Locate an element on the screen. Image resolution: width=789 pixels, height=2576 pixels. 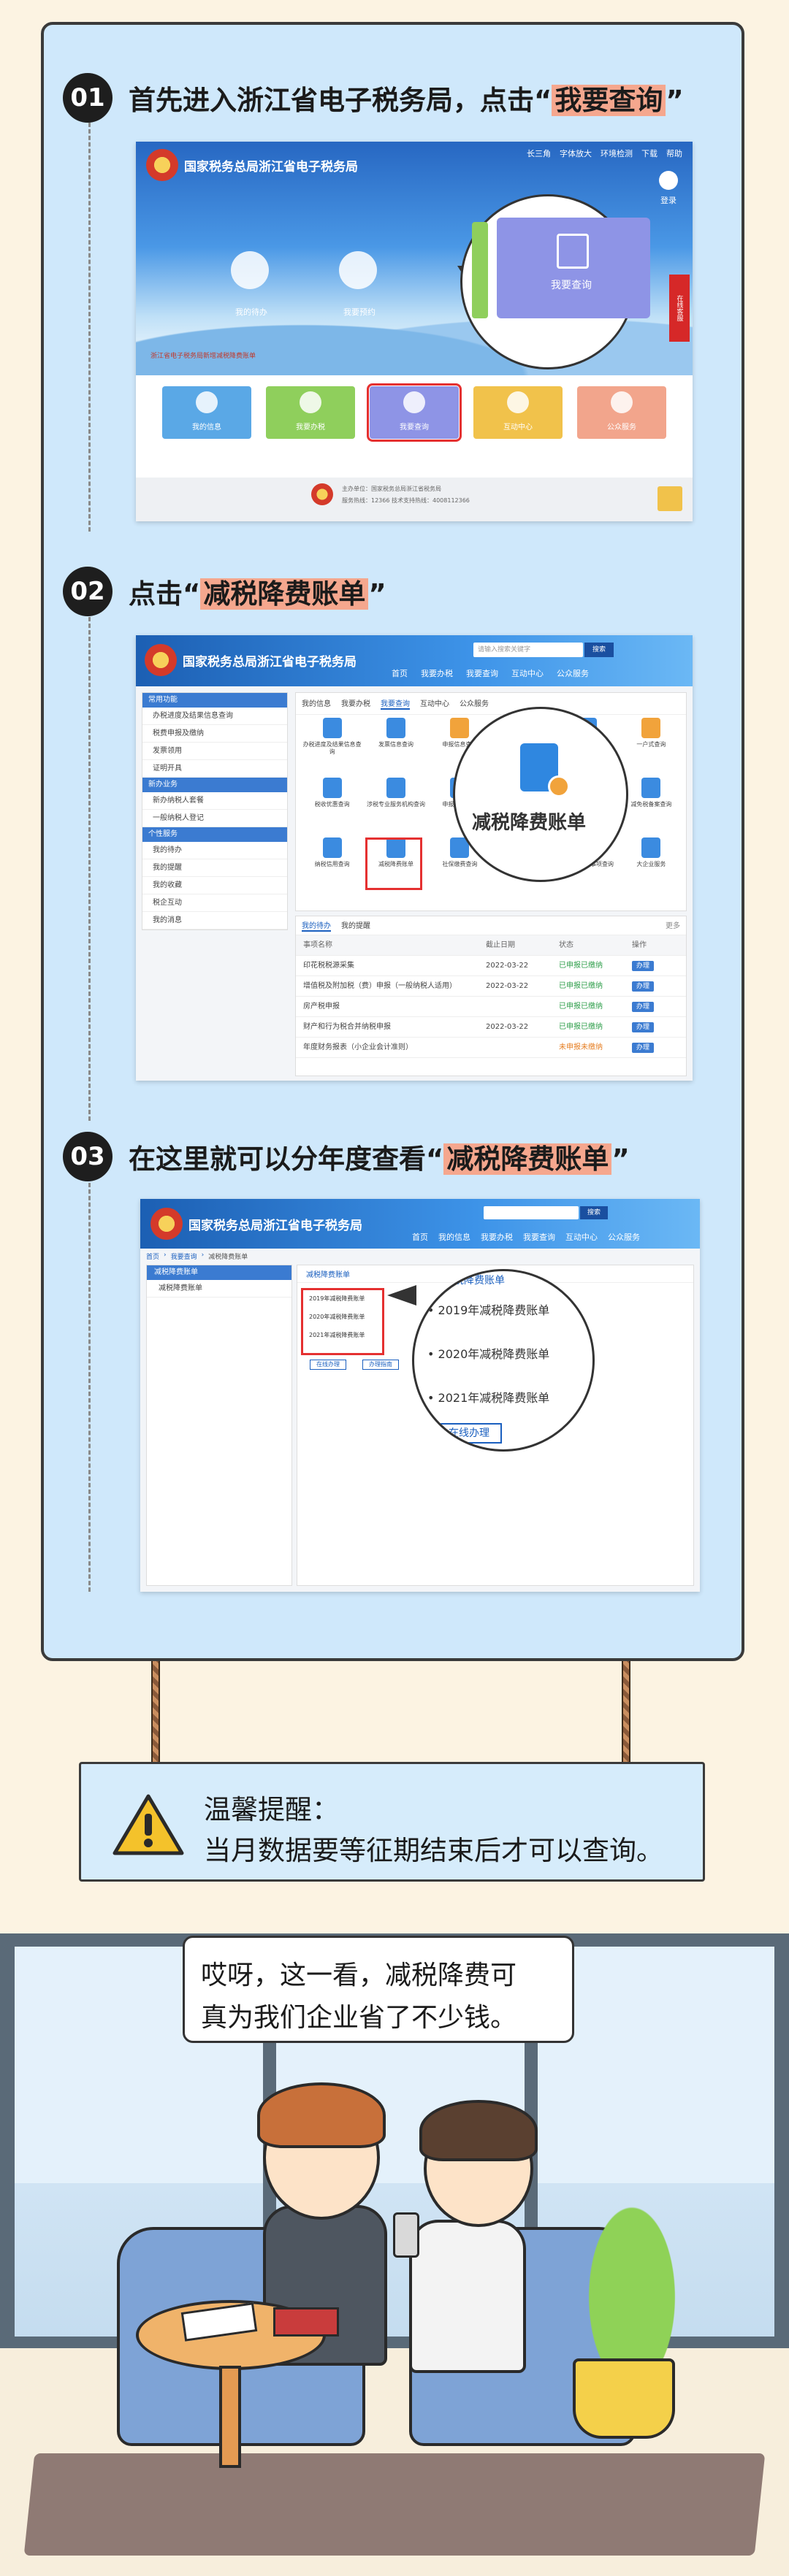
sidebar-item: 我的待办 is located at coordinates (214, 850).